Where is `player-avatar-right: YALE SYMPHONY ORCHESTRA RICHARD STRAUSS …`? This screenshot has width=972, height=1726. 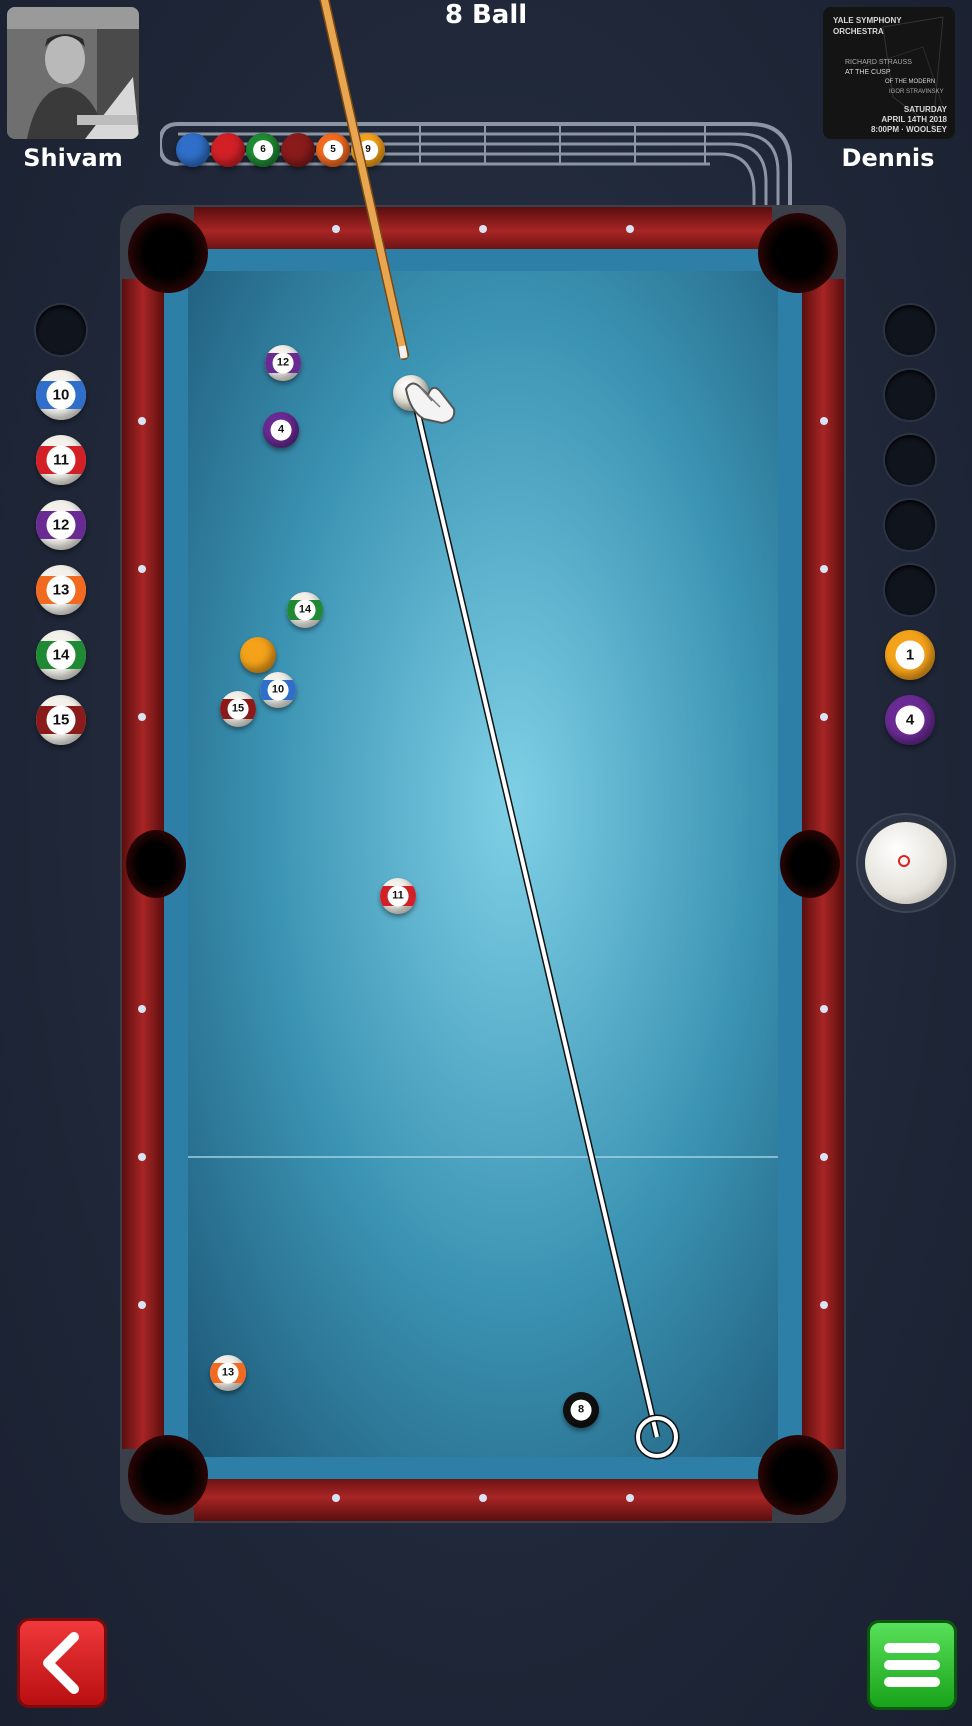
player-avatar-right: YALE SYMPHONY ORCHESTRA RICHARD STRAUSS … is located at coordinates (889, 73).